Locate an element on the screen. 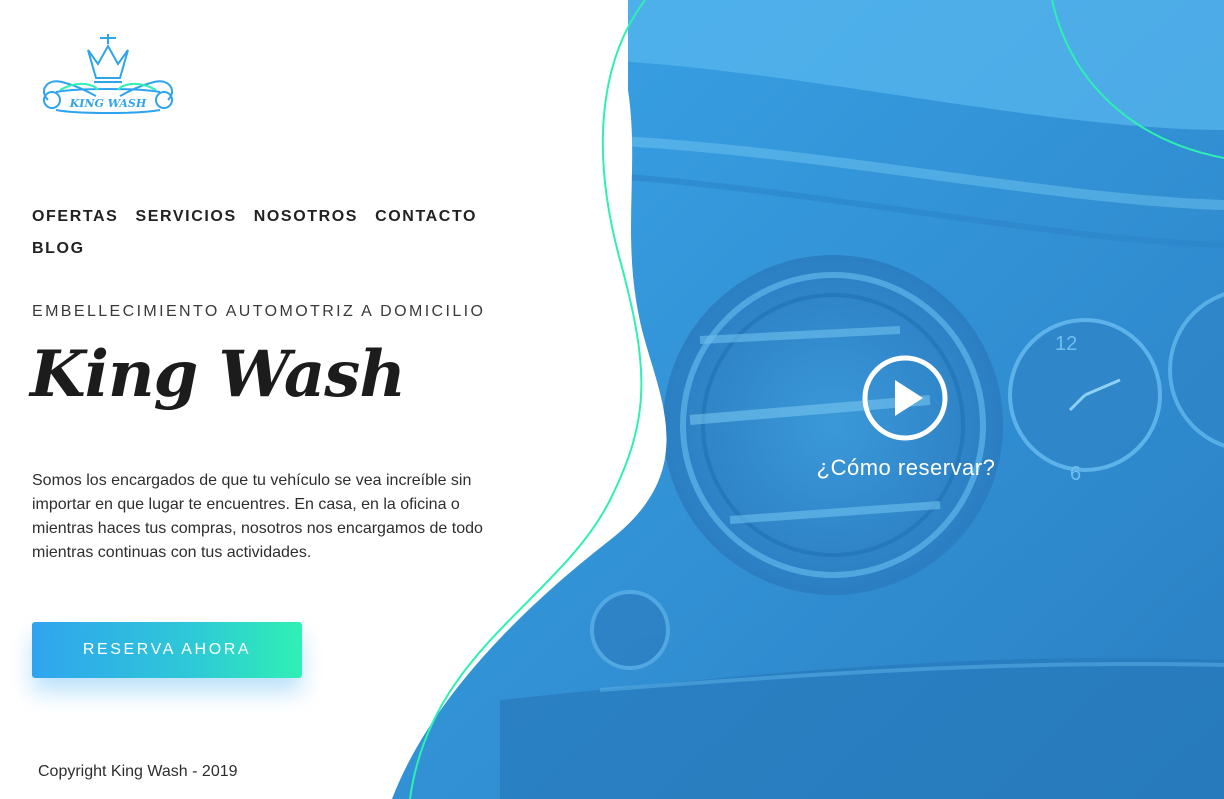 This screenshot has width=1224, height=799. nav-item-servicios: SERVICIOS is located at coordinates (185, 217).